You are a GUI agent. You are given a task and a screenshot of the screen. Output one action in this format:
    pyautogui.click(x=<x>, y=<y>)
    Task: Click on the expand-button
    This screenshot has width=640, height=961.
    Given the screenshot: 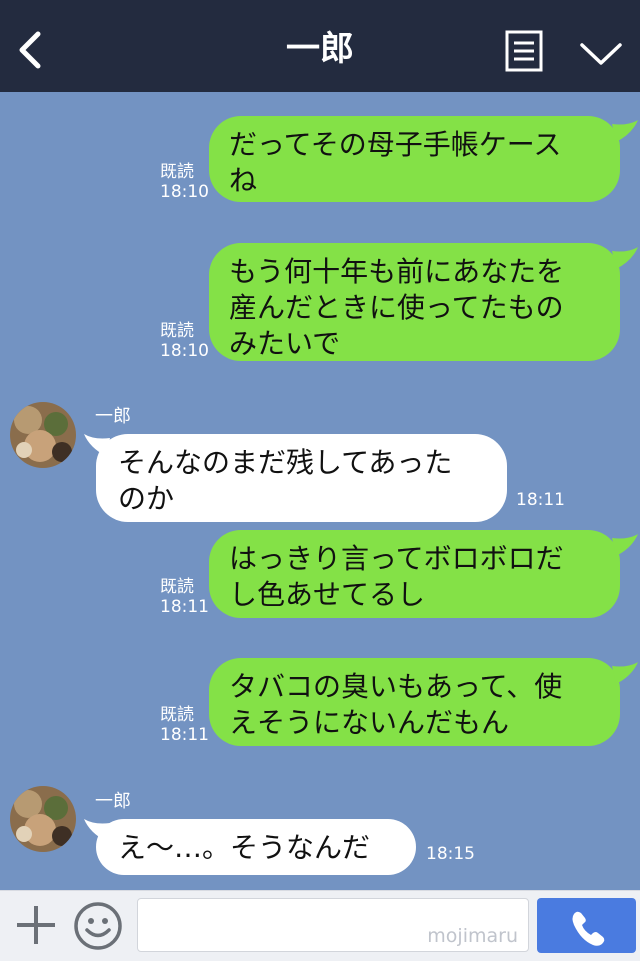 What is the action you would take?
    pyautogui.click(x=601, y=54)
    